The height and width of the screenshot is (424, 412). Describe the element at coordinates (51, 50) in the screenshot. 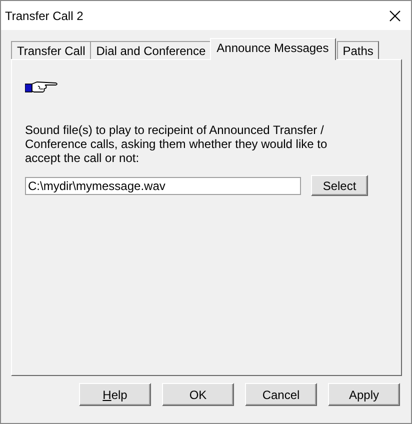

I see `tab: Transfer Call` at that location.